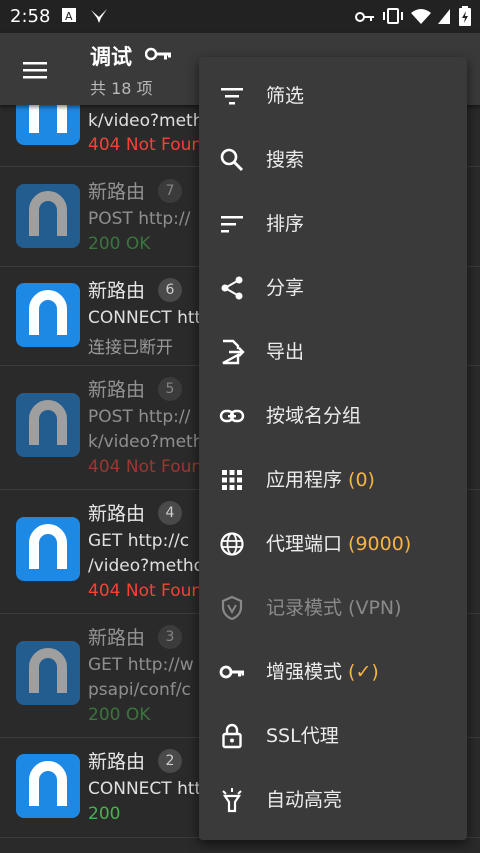 Image resolution: width=480 pixels, height=853 pixels. I want to click on menu-item-value: (0), so click(361, 480).